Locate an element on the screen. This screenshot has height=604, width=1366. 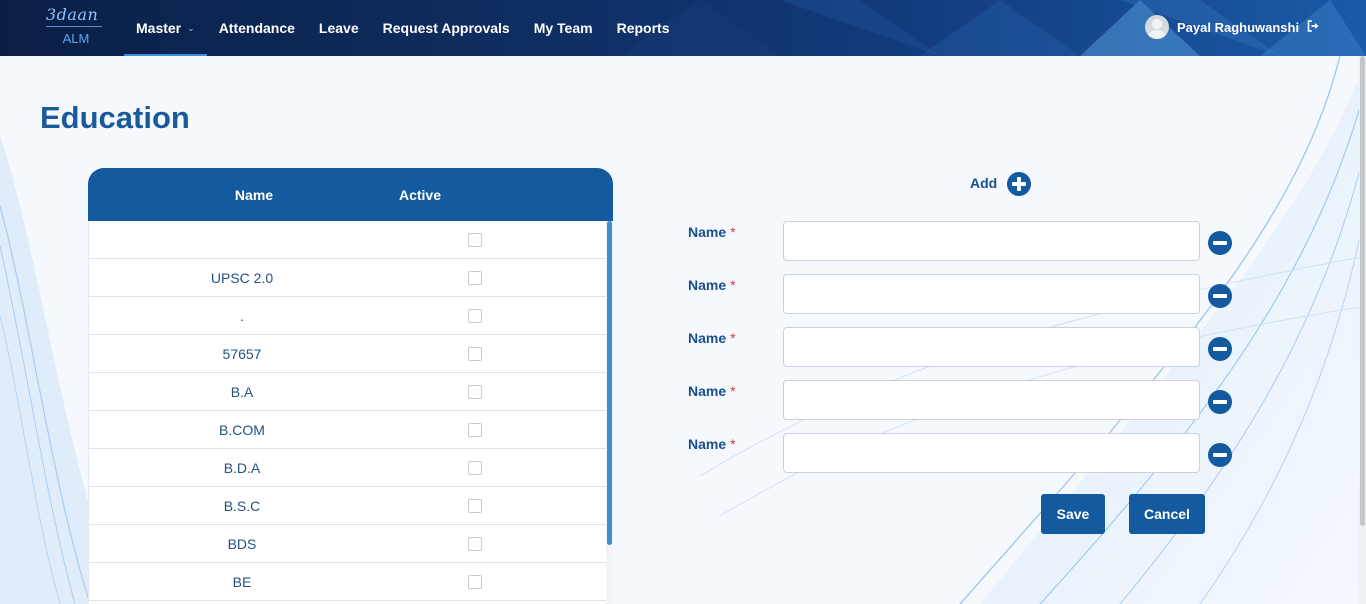
column-header-active: Active is located at coordinates (420, 194).